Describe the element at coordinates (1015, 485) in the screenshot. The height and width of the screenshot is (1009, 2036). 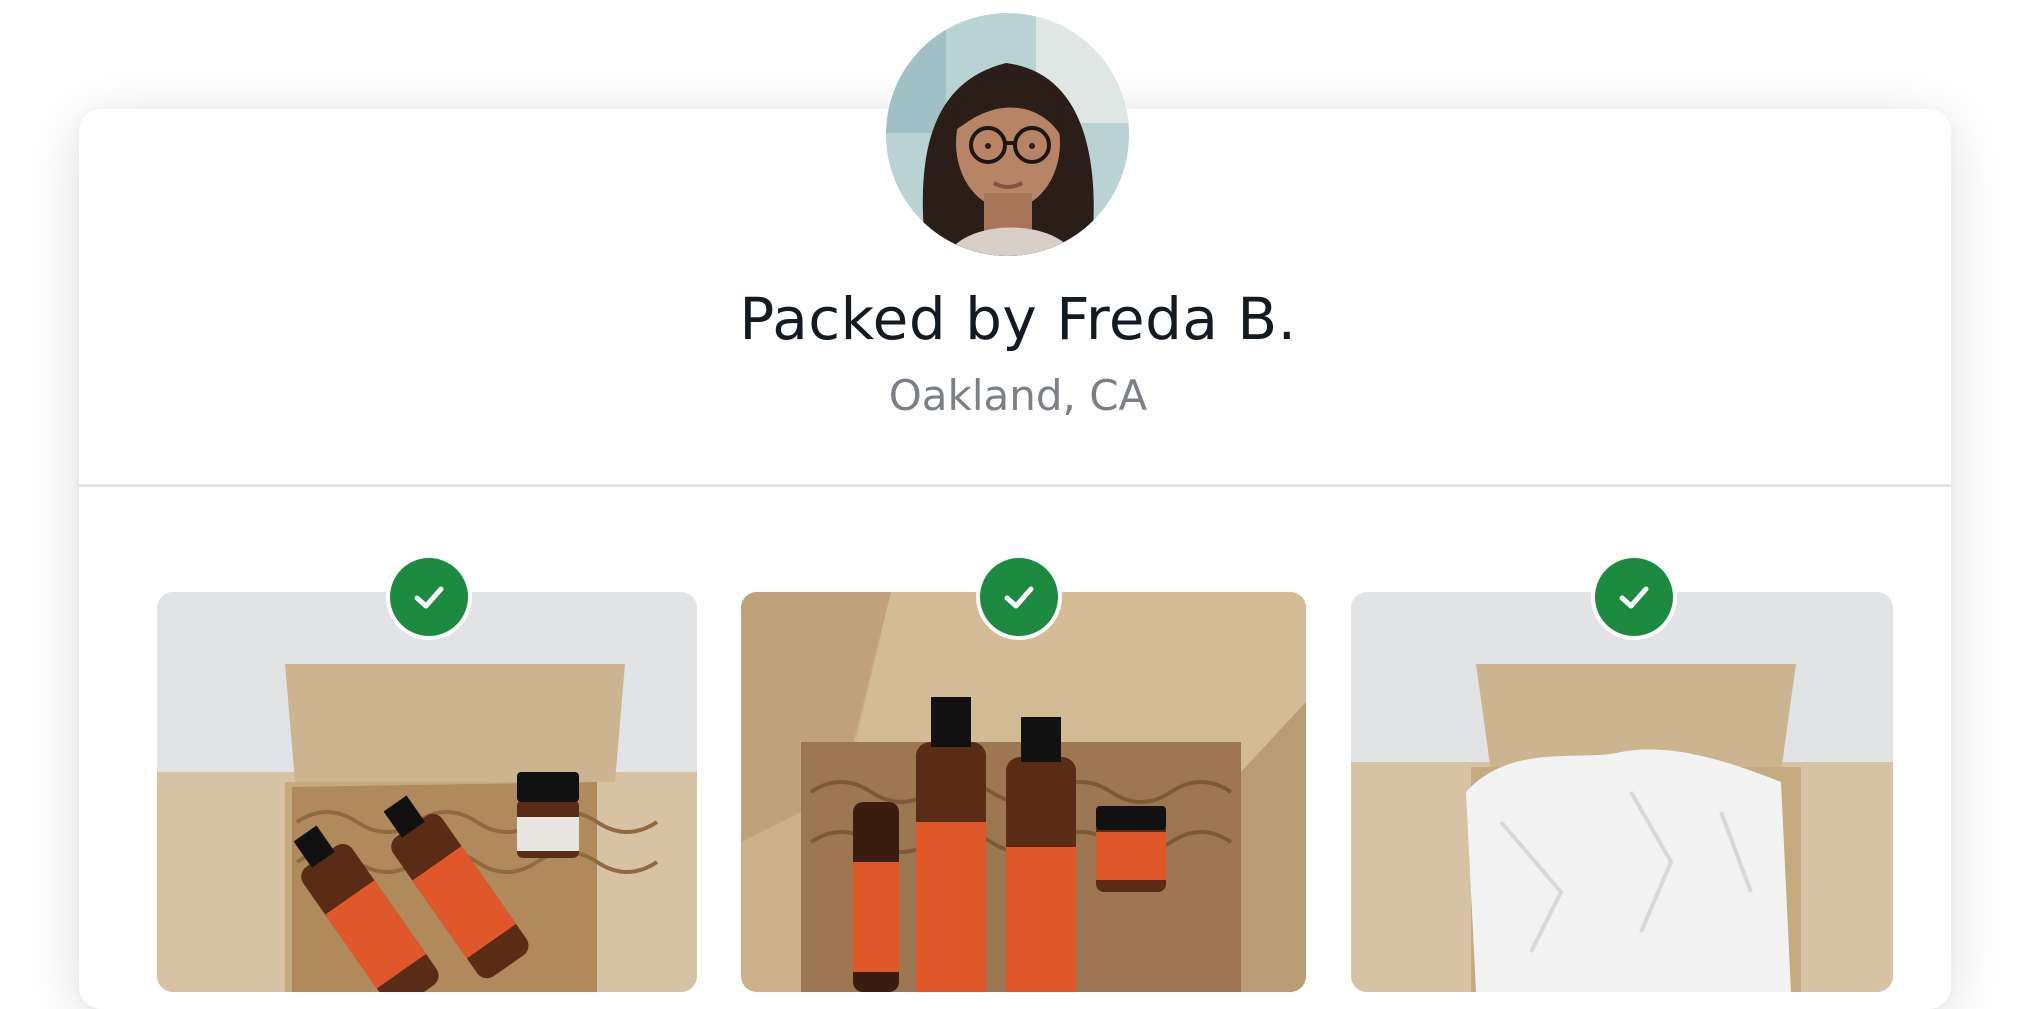
I see `section-divider` at that location.